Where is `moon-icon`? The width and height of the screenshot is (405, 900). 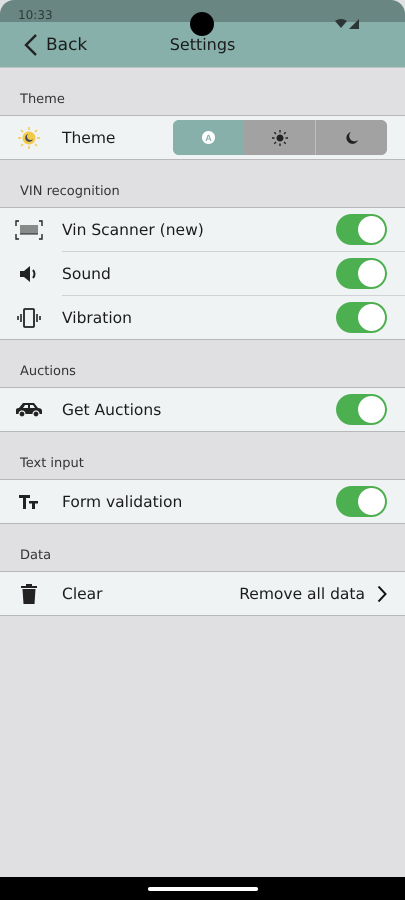
moon-icon is located at coordinates (351, 137).